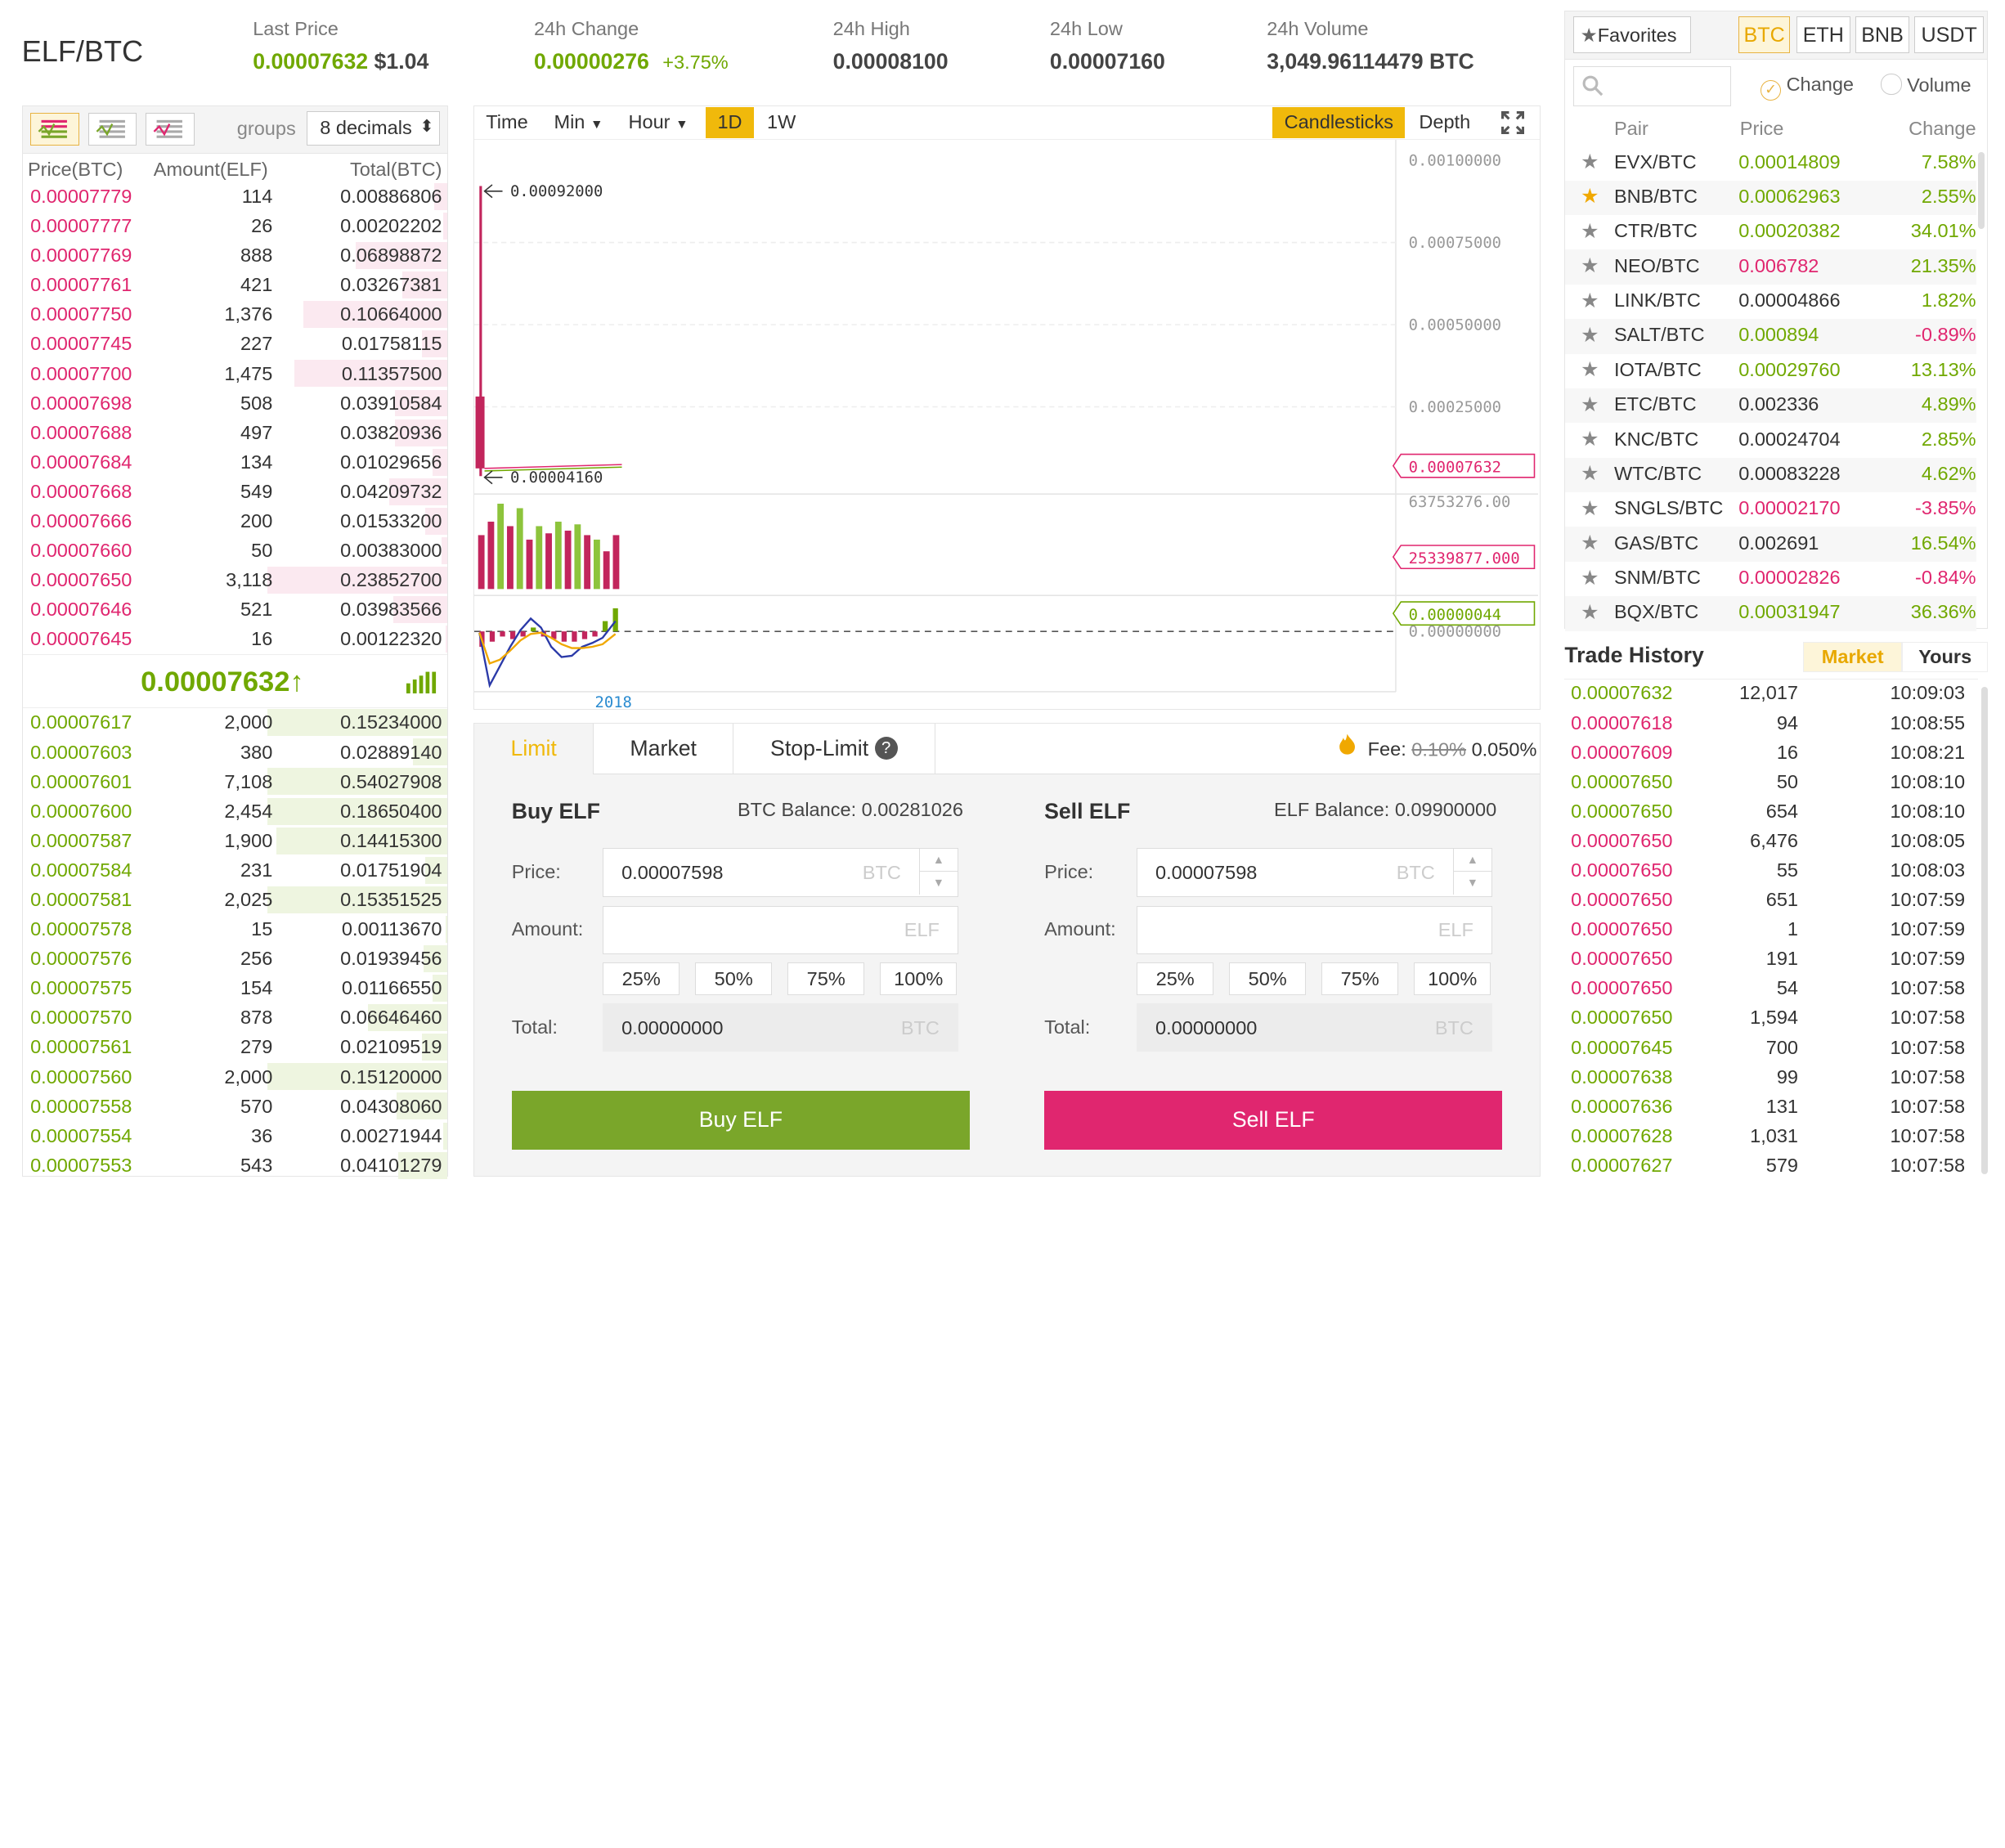  I want to click on buy-pct-100: 100%, so click(919, 979).